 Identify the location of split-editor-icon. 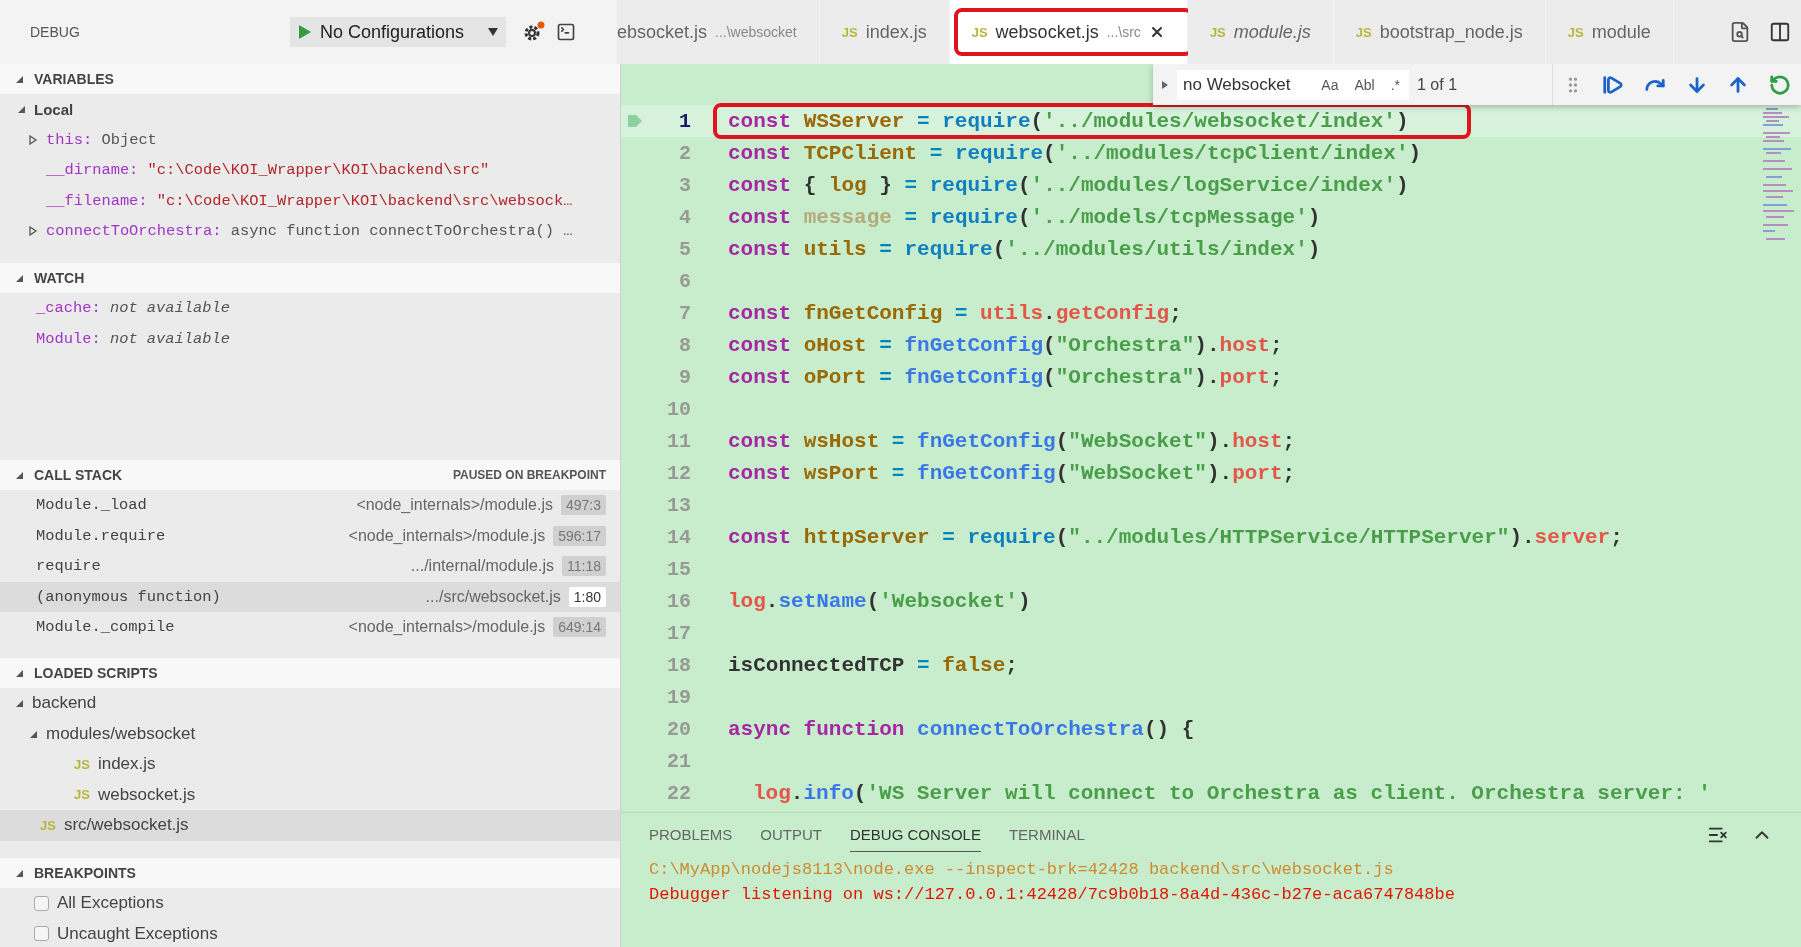
(1780, 32).